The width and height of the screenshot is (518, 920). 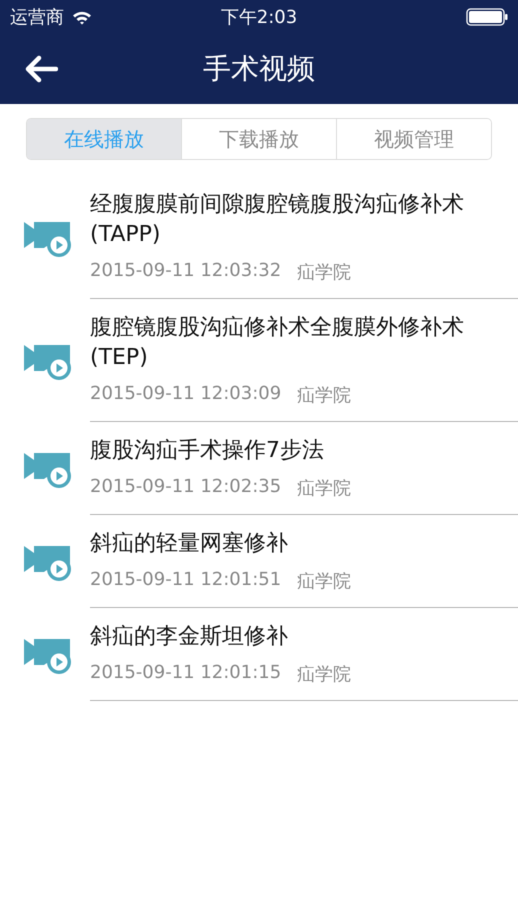 What do you see at coordinates (186, 271) in the screenshot?
I see `video-date: 2015-09-11 12:03:32` at bounding box center [186, 271].